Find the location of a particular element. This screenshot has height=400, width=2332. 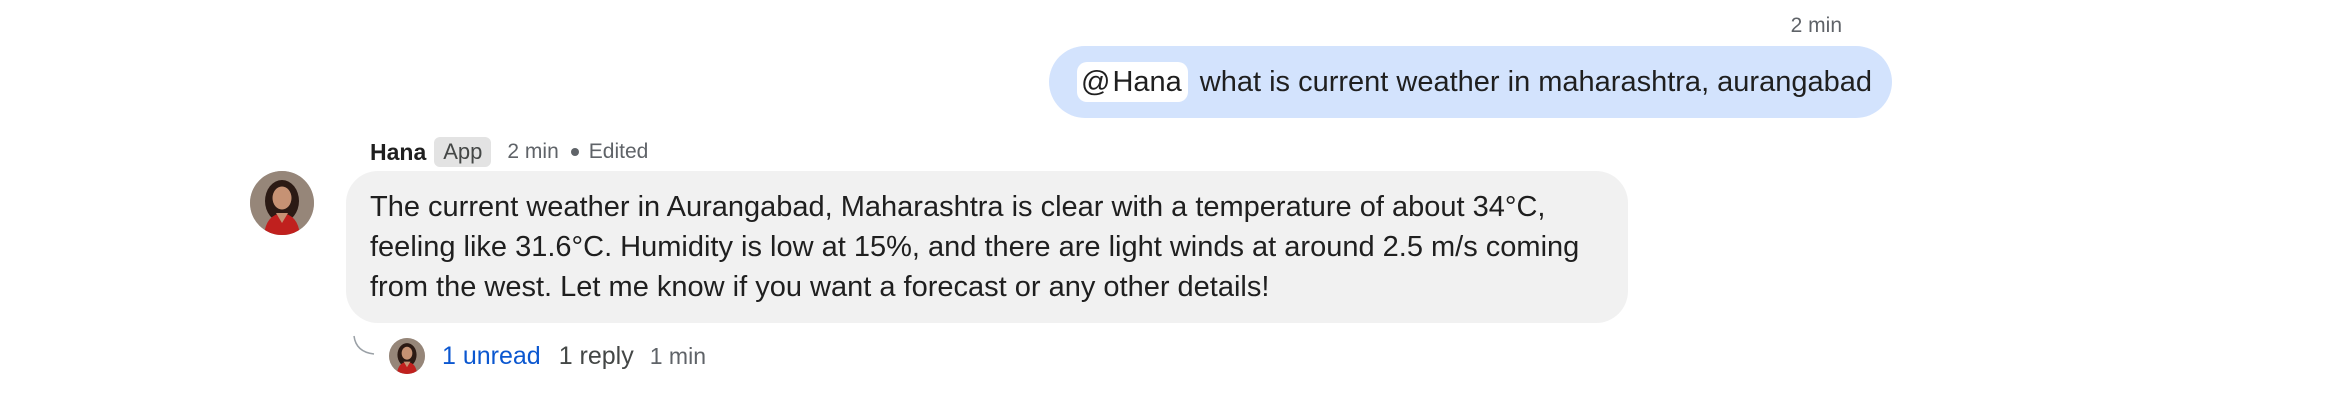

message-header: Hana App 2 min Edited is located at coordinates (509, 152).